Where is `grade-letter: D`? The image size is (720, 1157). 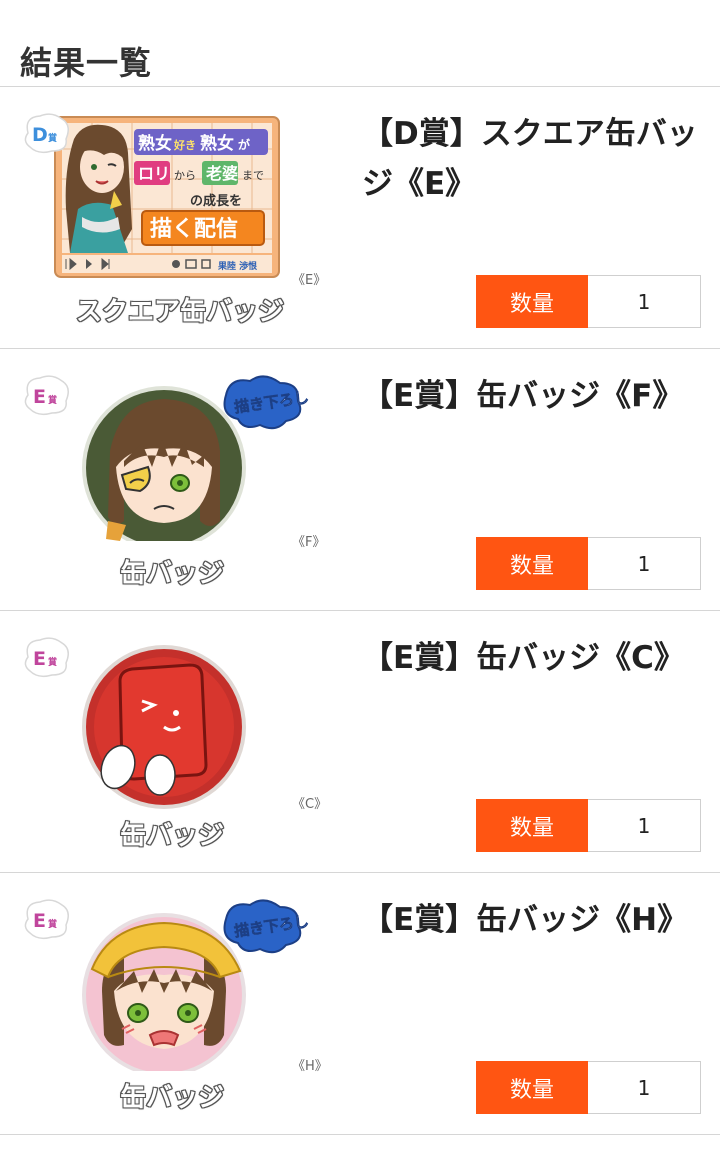 grade-letter: D is located at coordinates (40, 135).